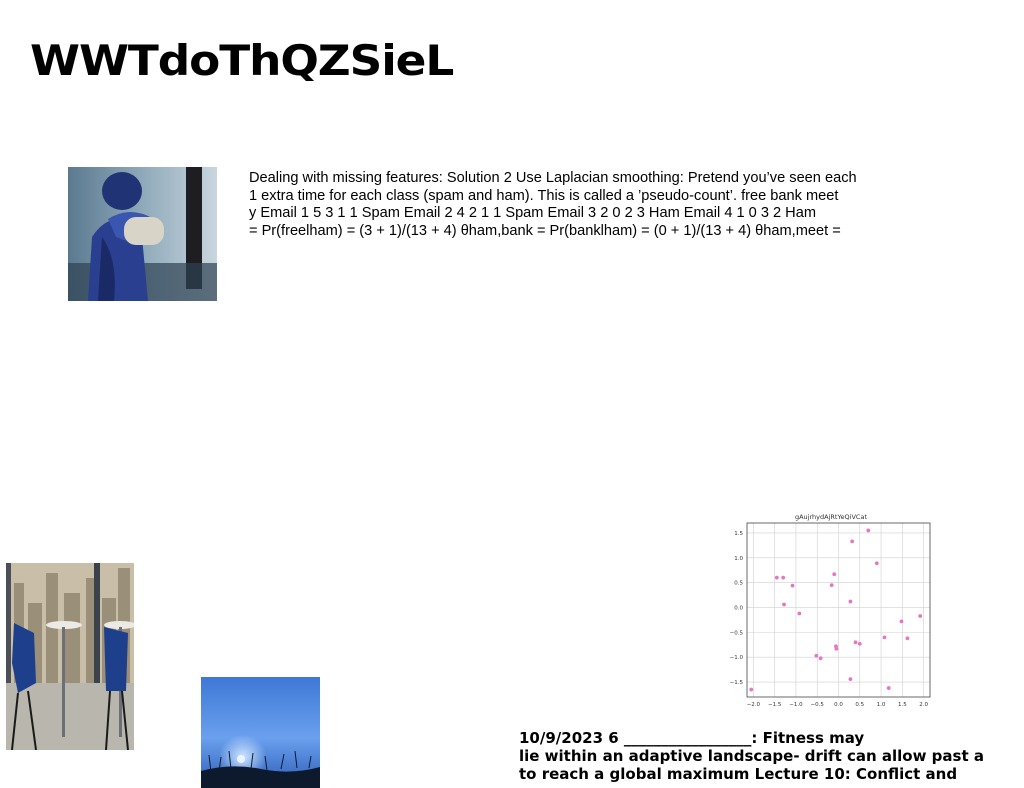 This screenshot has height=788, width=1024. I want to click on dusk-field-photo, so click(260, 732).